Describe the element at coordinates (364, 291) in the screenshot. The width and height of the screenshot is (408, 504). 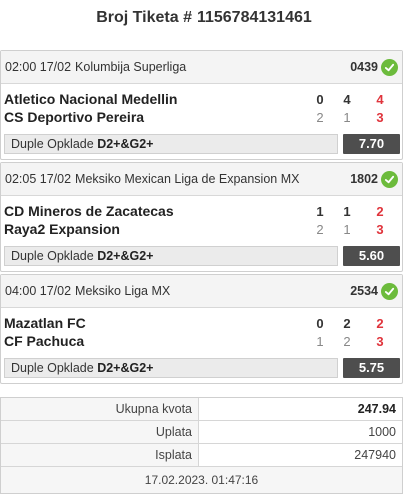
I see `match-code: 2534` at that location.